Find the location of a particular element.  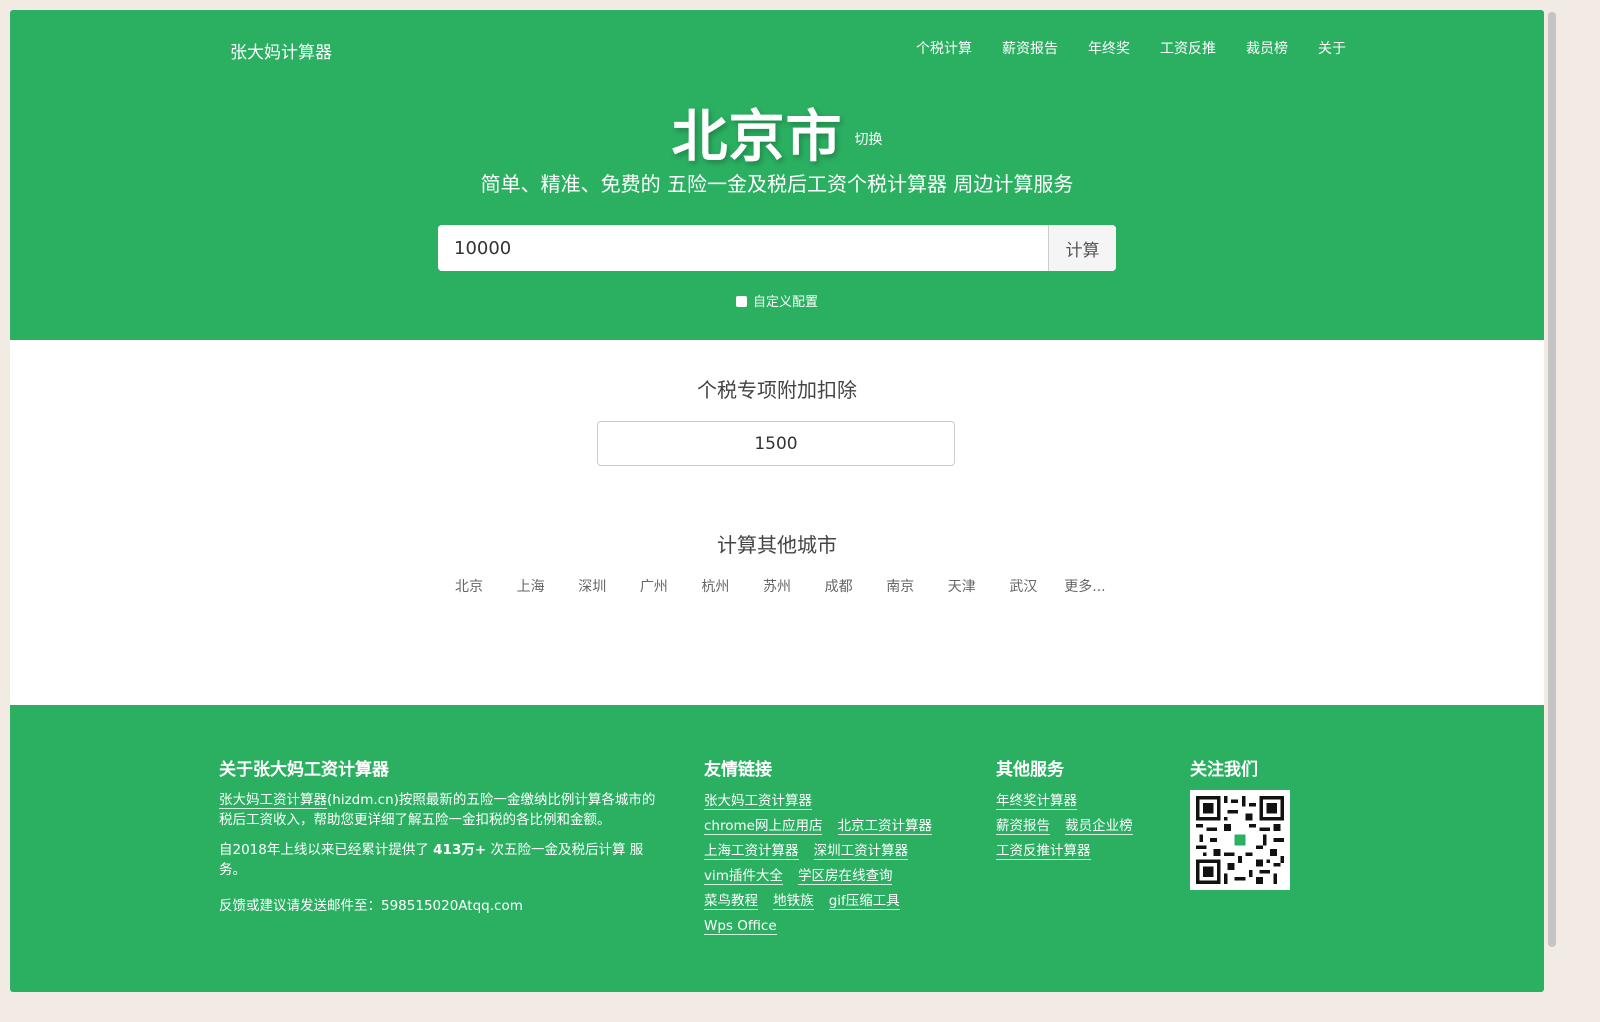

friend-link-zdm-calc: 张大妈工资计算器 is located at coordinates (758, 801).